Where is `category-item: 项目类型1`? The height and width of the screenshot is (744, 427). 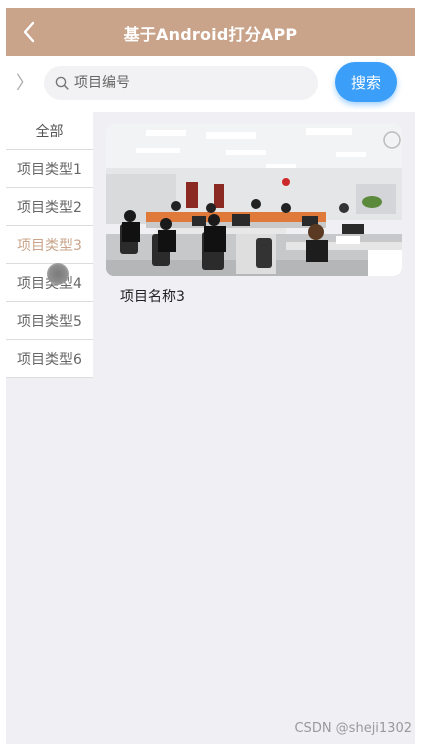 category-item: 项目类型1 is located at coordinates (49, 169).